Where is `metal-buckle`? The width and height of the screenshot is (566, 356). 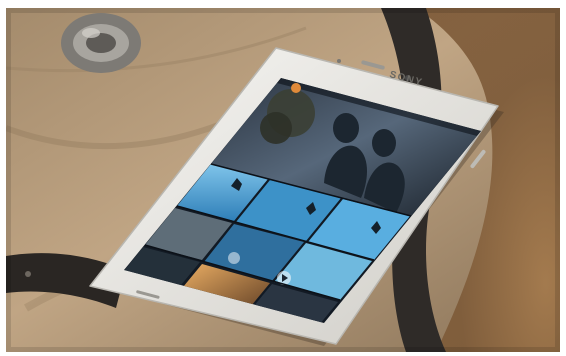 metal-buckle is located at coordinates (101, 43).